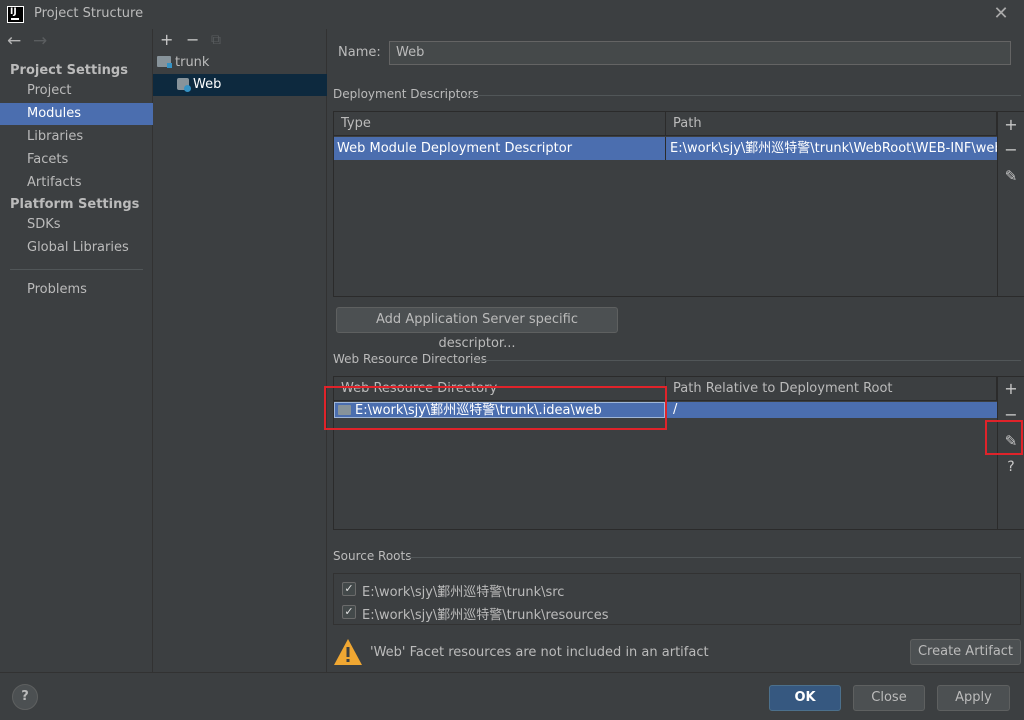 The image size is (1024, 720). Describe the element at coordinates (76, 114) in the screenshot. I see `sidebar-item-modules: Modules` at that location.